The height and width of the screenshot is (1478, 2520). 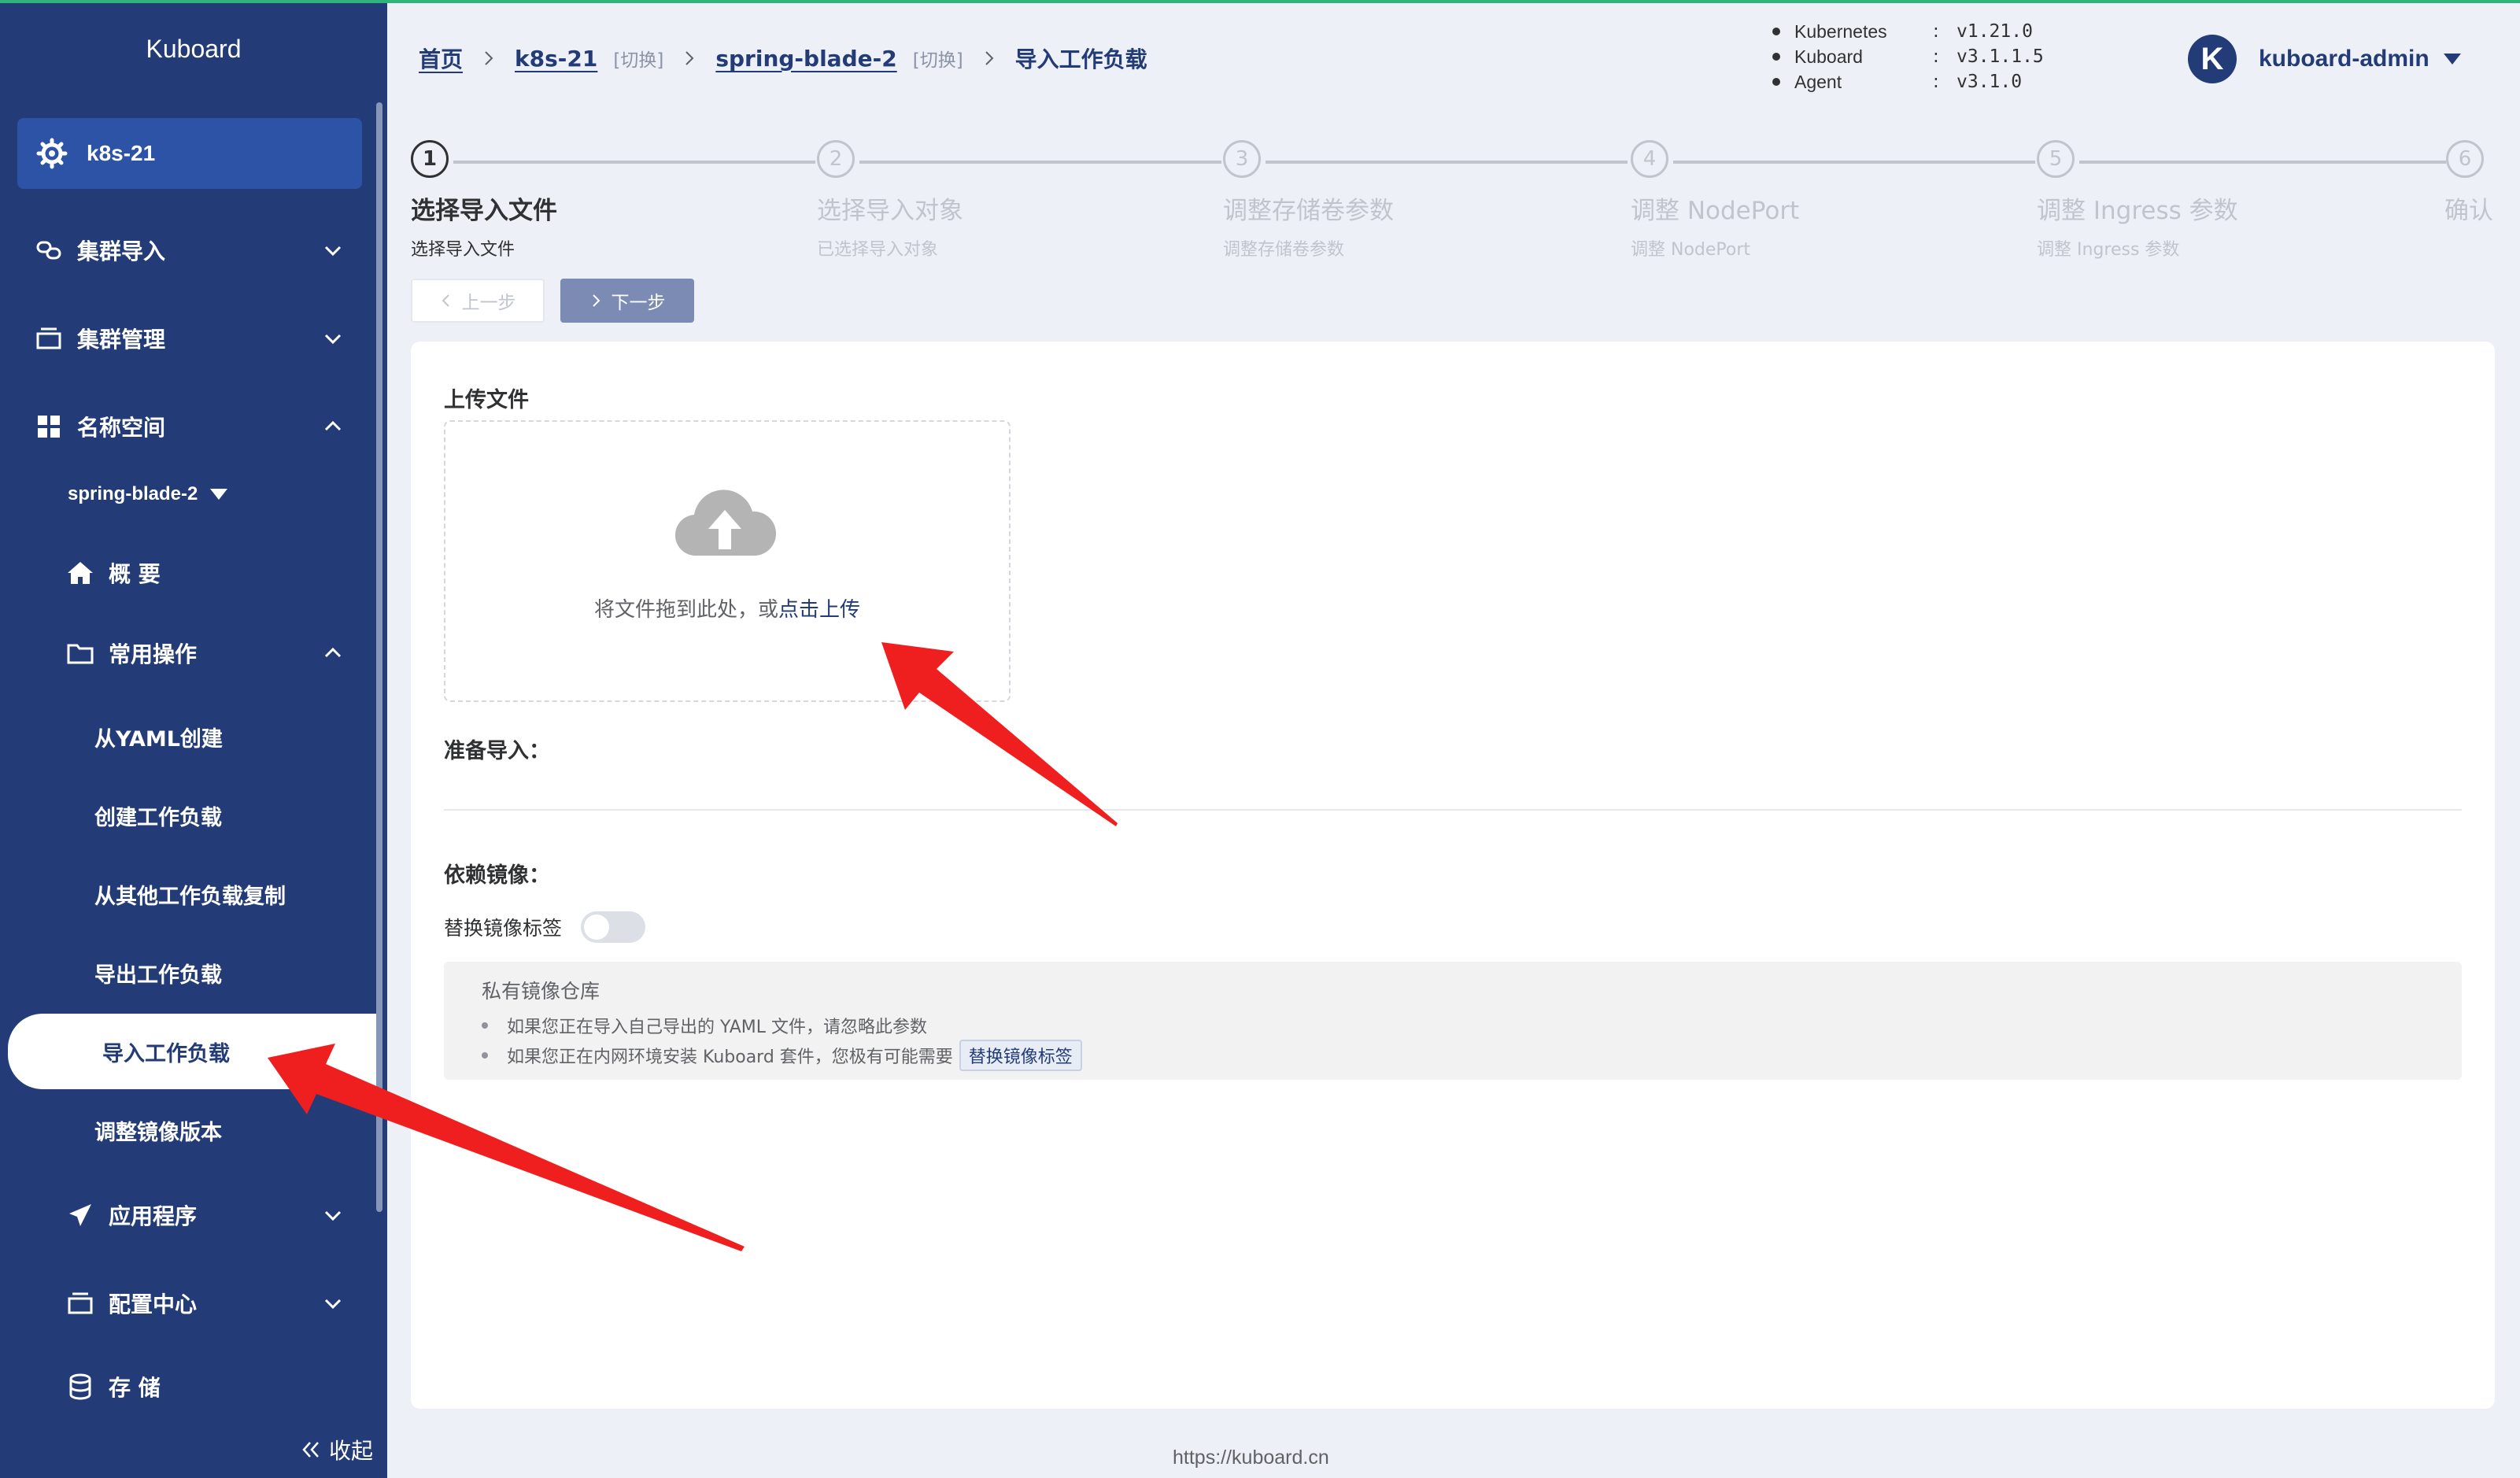 I want to click on menu-cluster-import: 集群导入, so click(x=189, y=251).